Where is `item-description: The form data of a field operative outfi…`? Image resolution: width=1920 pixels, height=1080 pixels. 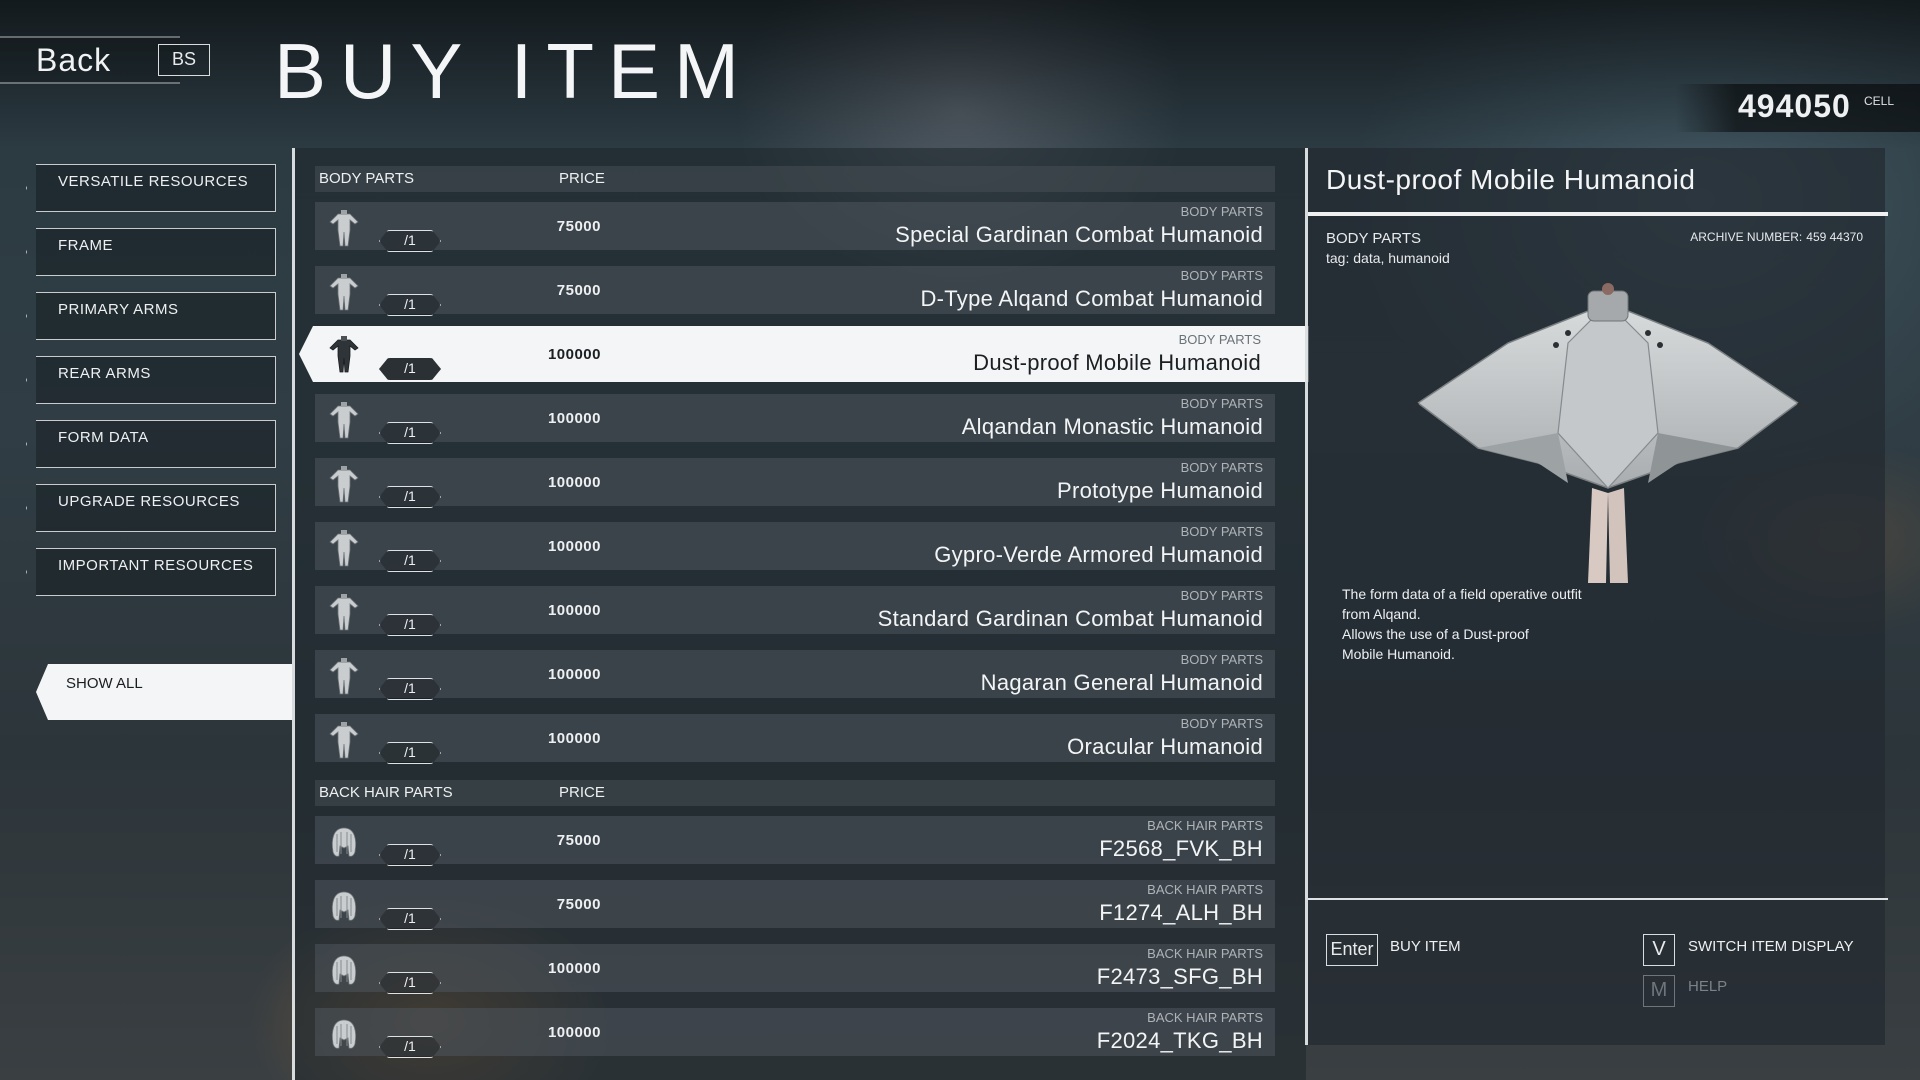
item-description: The form data of a field operative outfi… is located at coordinates (1492, 624).